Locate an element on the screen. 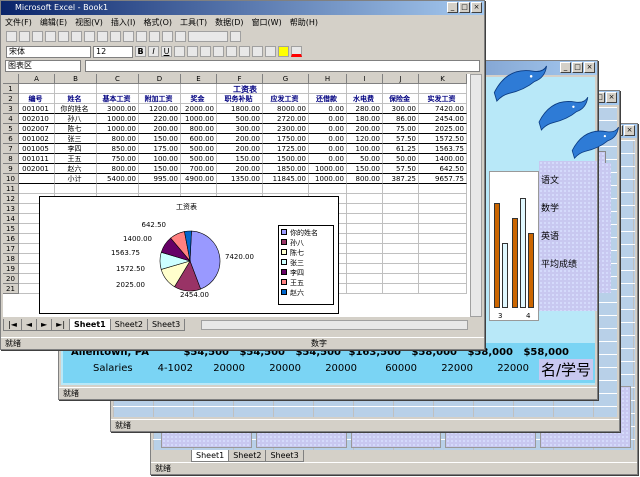 The image size is (640, 477). sheet-cell: 1572.50 is located at coordinates (443, 139).